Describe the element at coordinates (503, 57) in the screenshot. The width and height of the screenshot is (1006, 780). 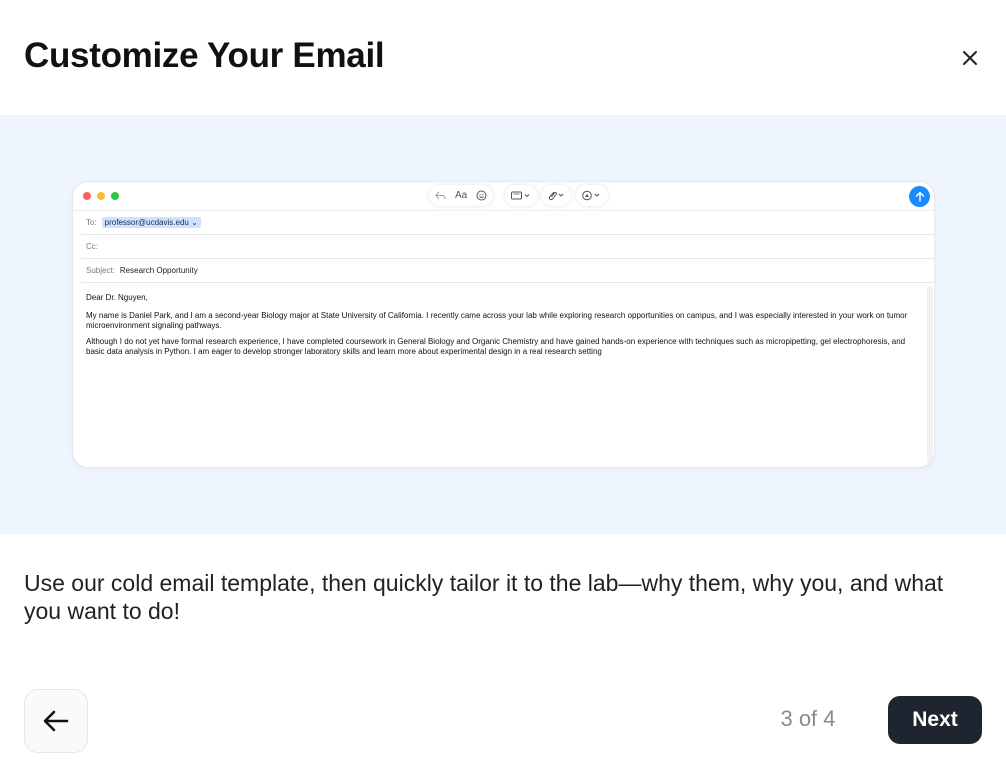
I see `modal-header: Customize Your Email` at that location.